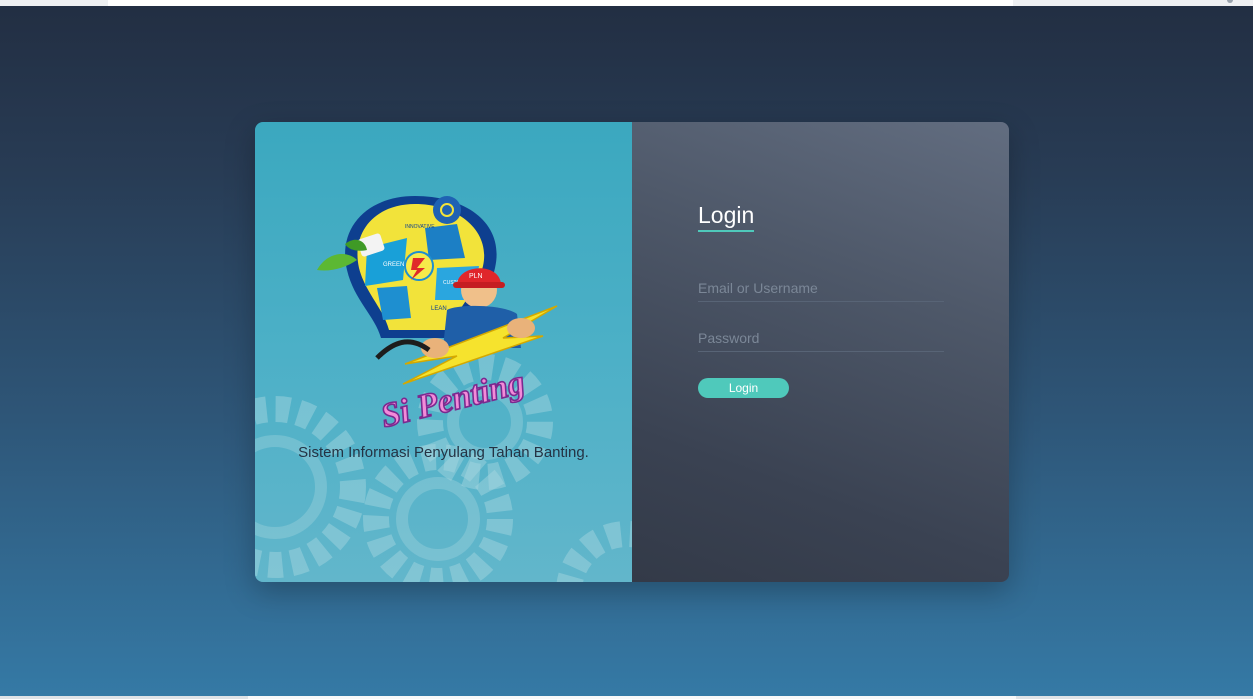 This screenshot has width=1253, height=699. I want to click on password-input, so click(821, 338).